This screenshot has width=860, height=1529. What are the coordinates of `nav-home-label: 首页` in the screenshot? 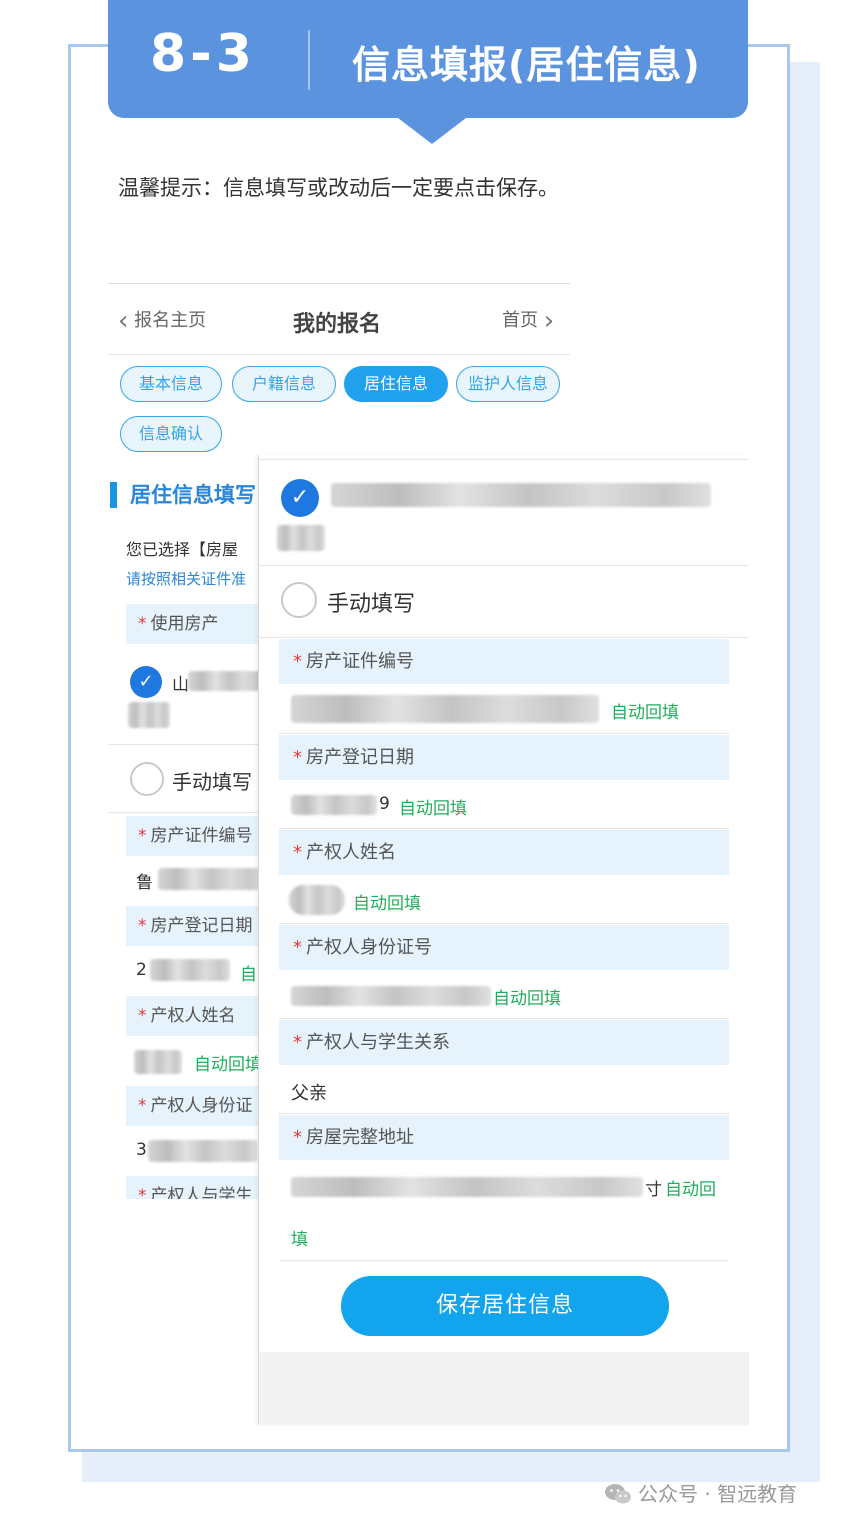 It's located at (520, 320).